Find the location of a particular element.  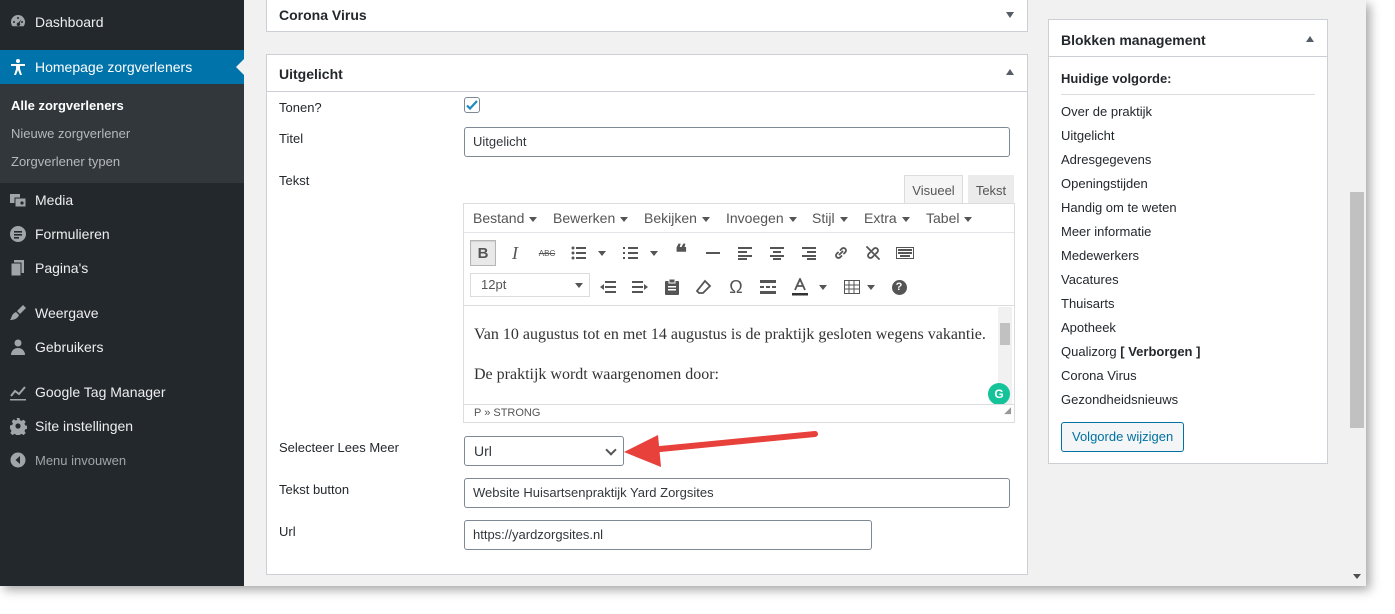

order-item: Medewerkers is located at coordinates (1100, 255).